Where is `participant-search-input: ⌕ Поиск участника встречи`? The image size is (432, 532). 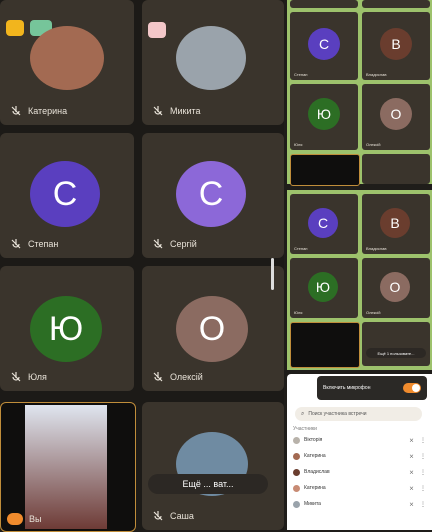 participant-search-input: ⌕ Поиск участника встречи is located at coordinates (358, 414).